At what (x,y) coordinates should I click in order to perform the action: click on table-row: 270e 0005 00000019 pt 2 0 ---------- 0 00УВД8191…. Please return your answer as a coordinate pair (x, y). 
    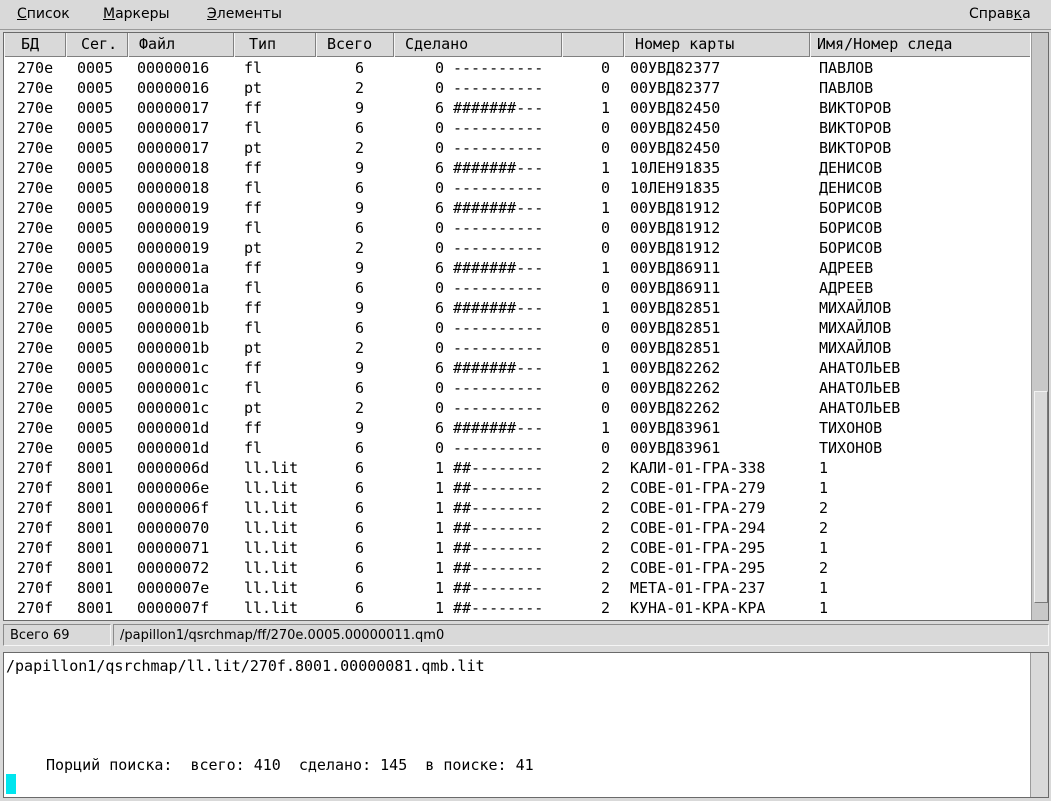
    Looking at the image, I should click on (517, 248).